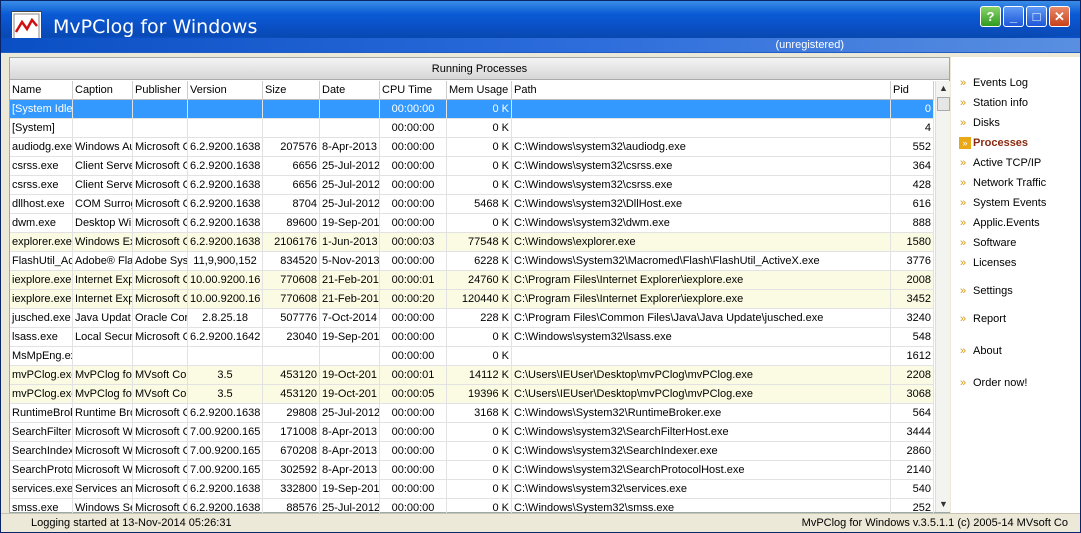  What do you see at coordinates (472, 109) in the screenshot?
I see `table-row: [System Idle 00:00:00 0 K 0` at bounding box center [472, 109].